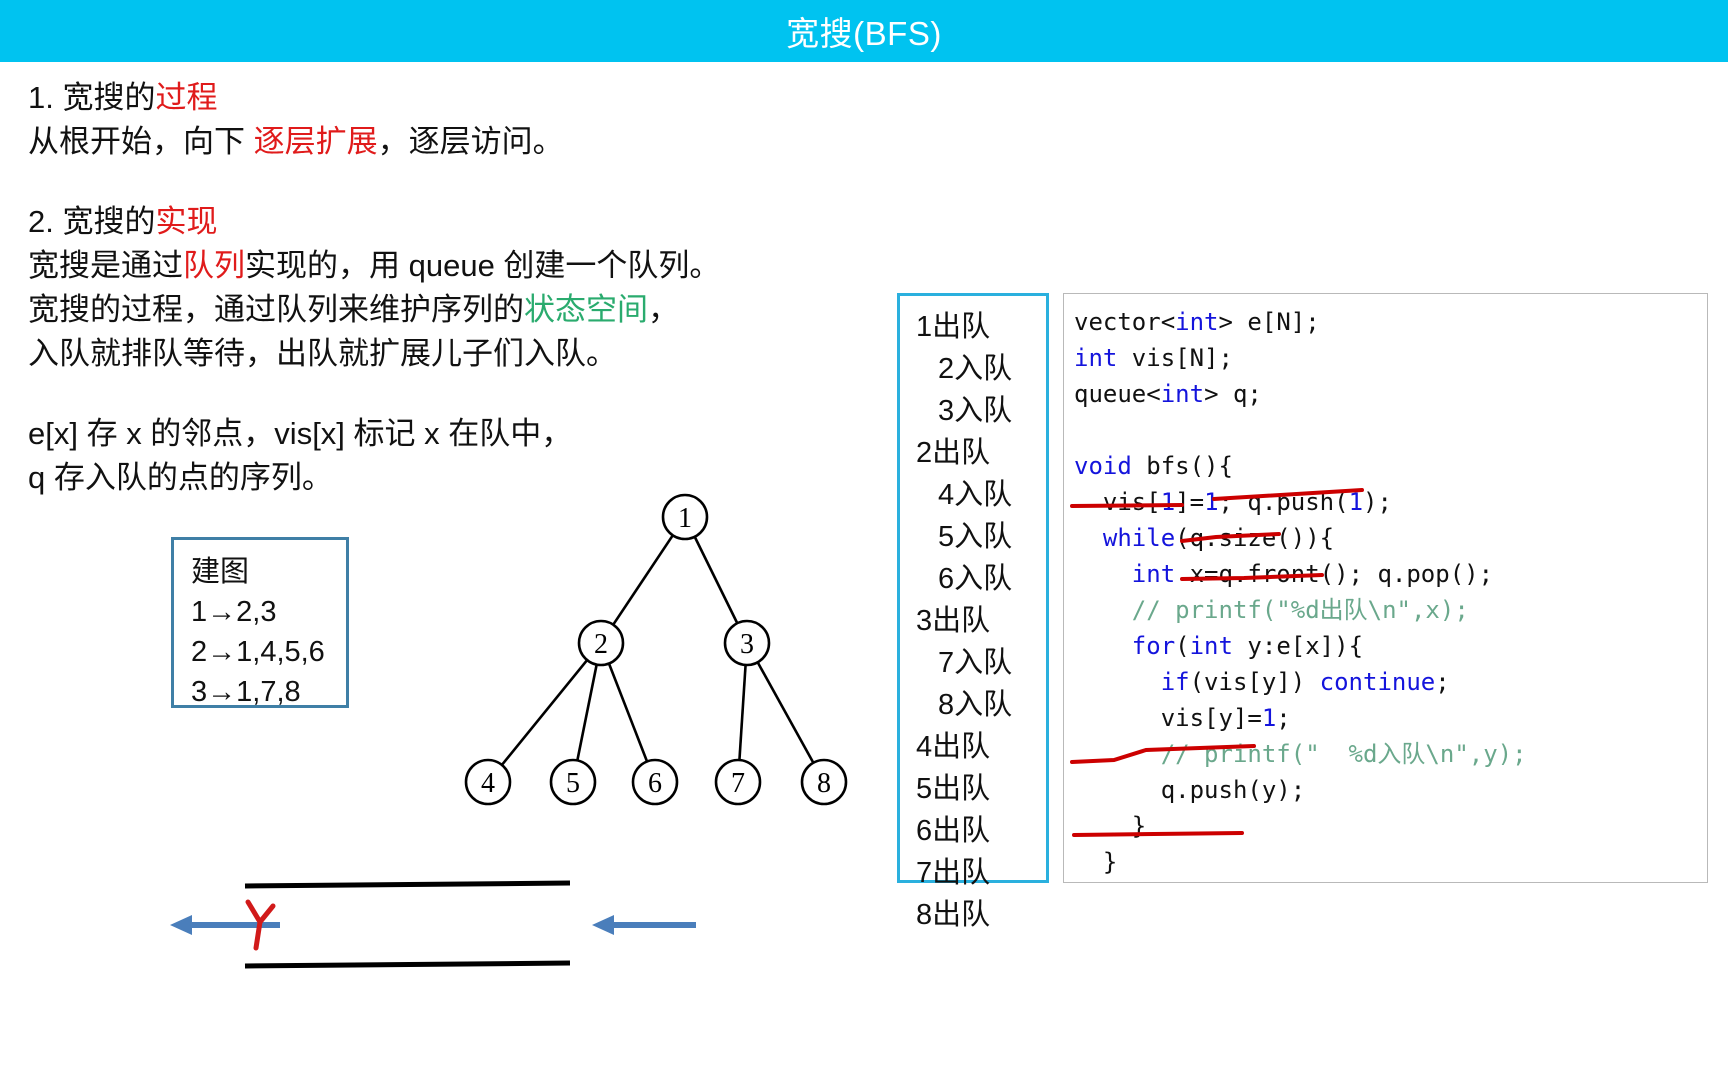  I want to click on queue-trace-line: 2出队, so click(953, 453).